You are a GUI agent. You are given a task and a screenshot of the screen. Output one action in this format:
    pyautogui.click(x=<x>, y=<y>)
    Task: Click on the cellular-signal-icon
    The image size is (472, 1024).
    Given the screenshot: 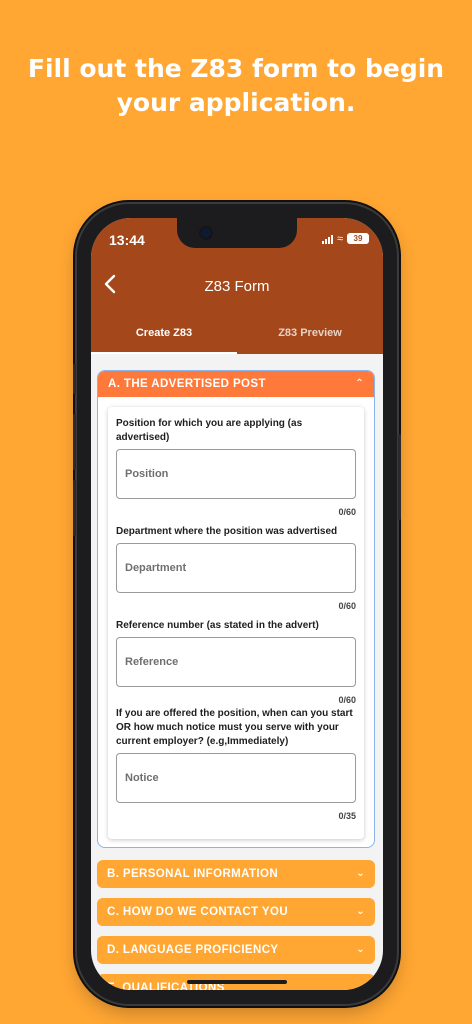 What is the action you would take?
    pyautogui.click(x=327, y=239)
    